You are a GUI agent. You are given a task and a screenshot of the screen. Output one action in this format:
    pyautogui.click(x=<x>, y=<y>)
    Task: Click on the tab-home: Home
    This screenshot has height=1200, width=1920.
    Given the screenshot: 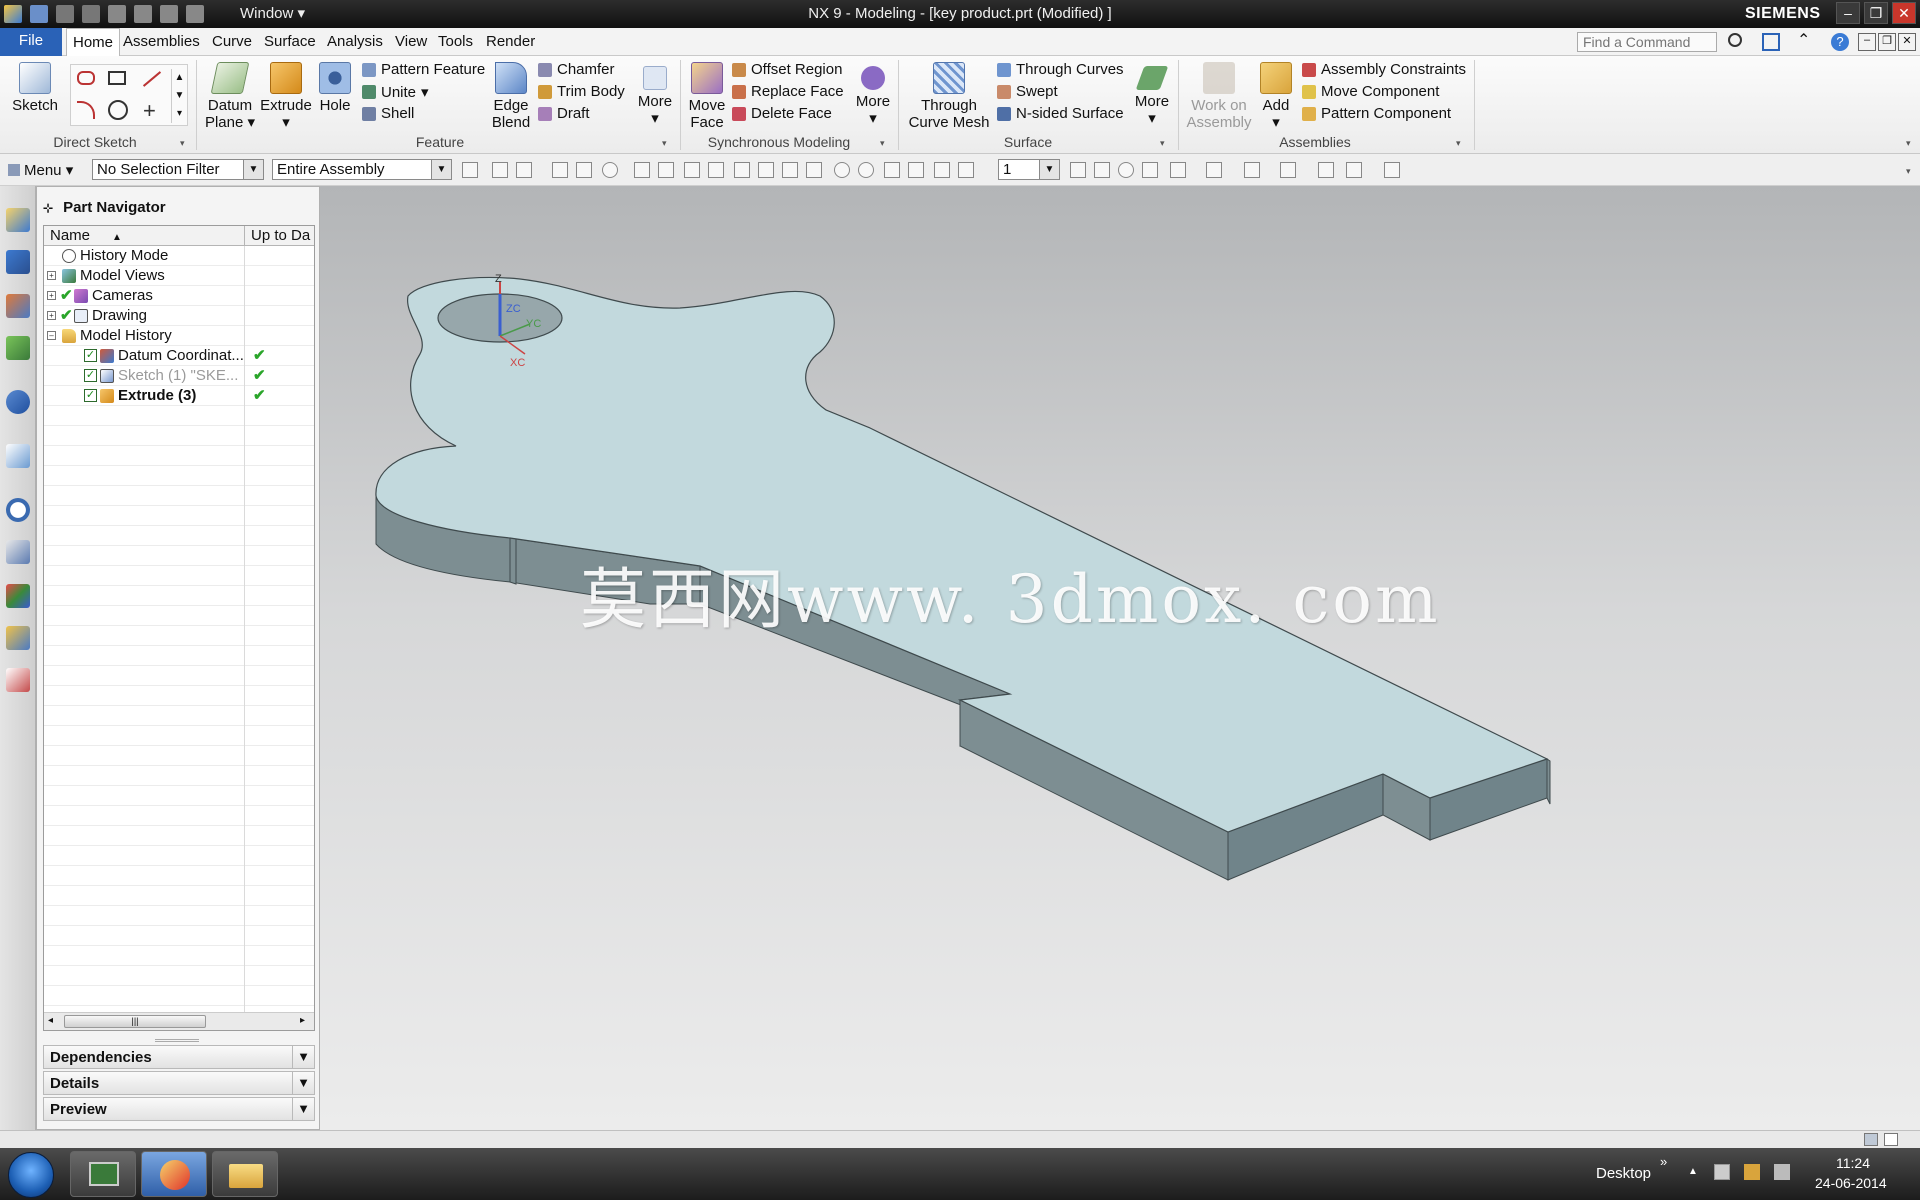 What is the action you would take?
    pyautogui.click(x=93, y=42)
    